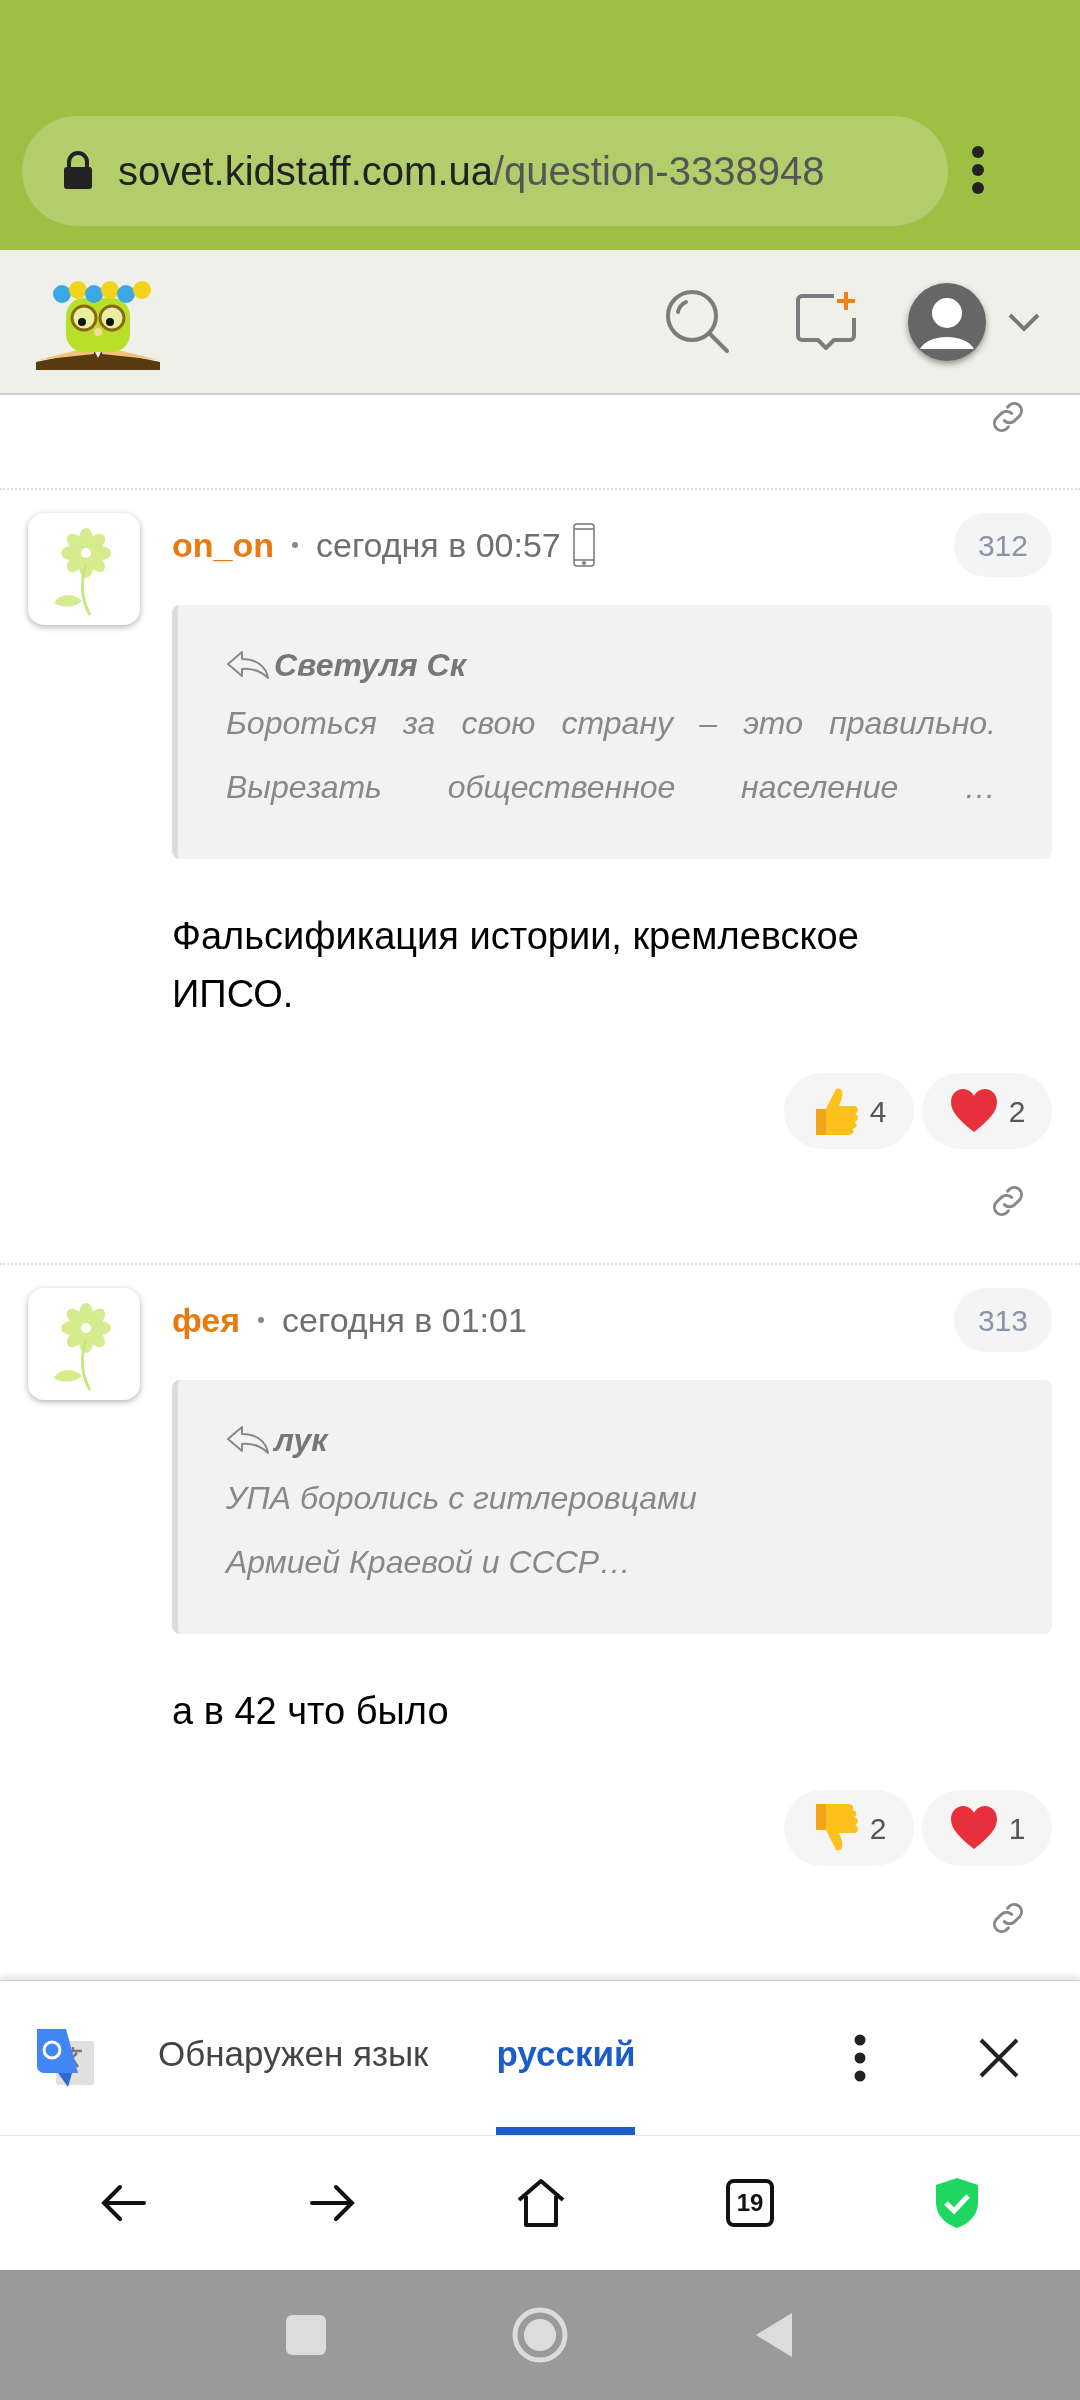 This screenshot has height=2400, width=1080. I want to click on comment-text: а в 42 что было, so click(311, 1711).